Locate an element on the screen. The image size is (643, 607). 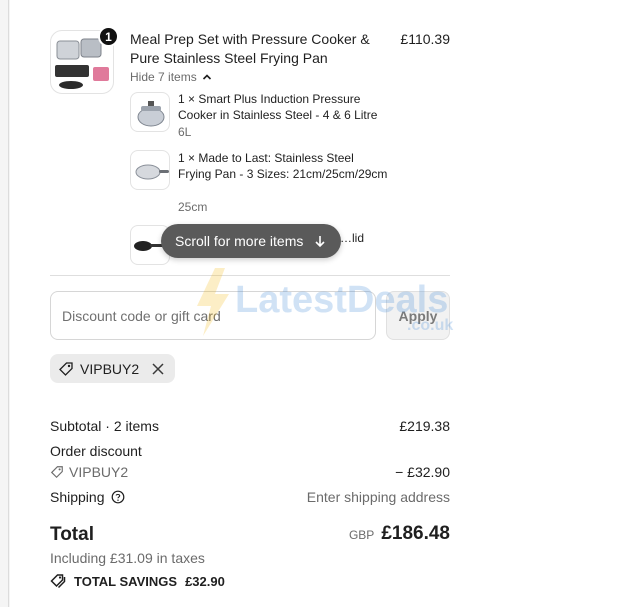
savings-label: TOTAL SAVINGS is located at coordinates (126, 581).